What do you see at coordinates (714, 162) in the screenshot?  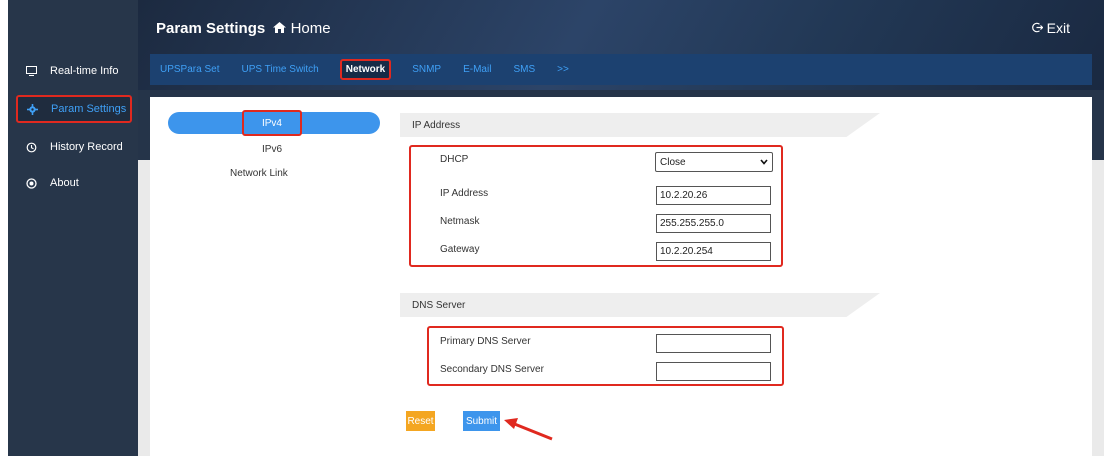 I see `dhcp-select: Close` at bounding box center [714, 162].